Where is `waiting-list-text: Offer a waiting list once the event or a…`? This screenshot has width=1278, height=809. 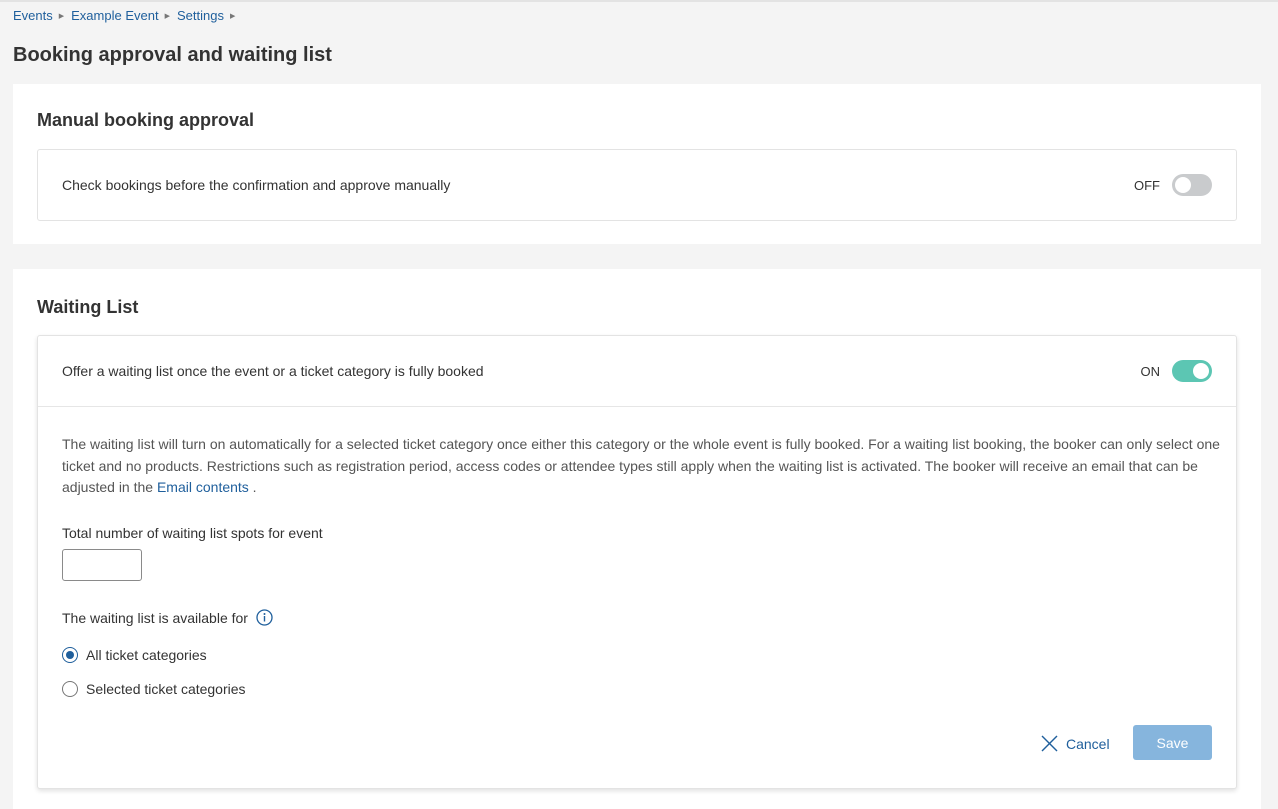
waiting-list-text: Offer a waiting list once the event or a… is located at coordinates (273, 371).